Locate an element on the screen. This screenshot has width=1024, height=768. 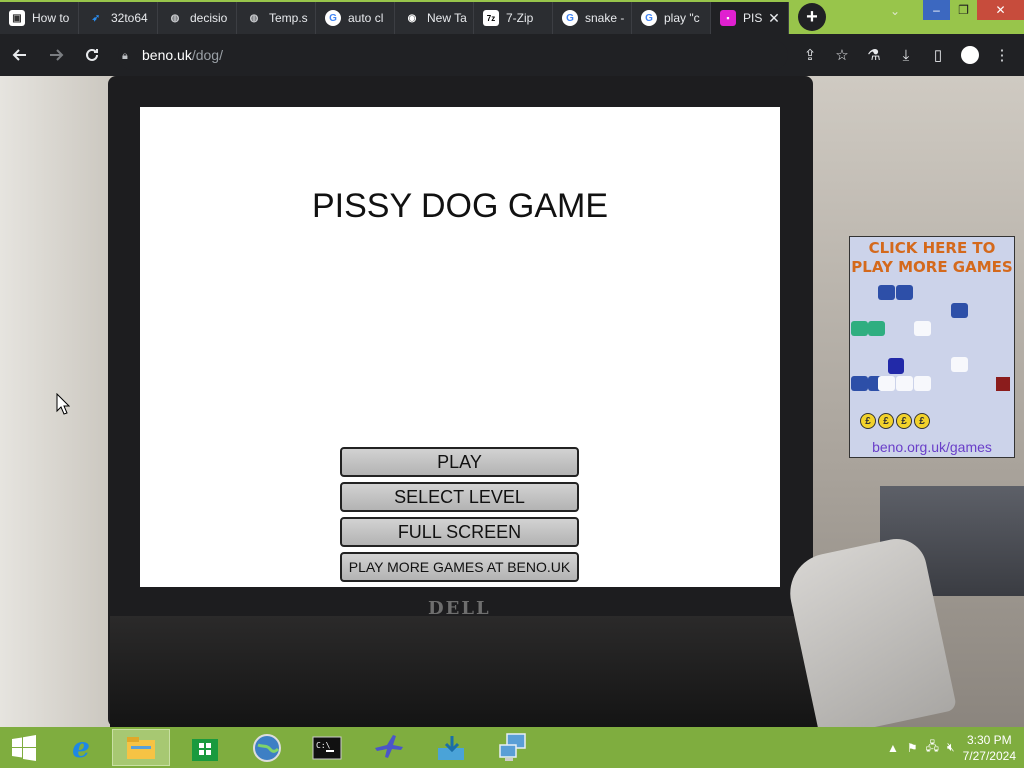
tab-title: decisio is located at coordinates (209, 18).